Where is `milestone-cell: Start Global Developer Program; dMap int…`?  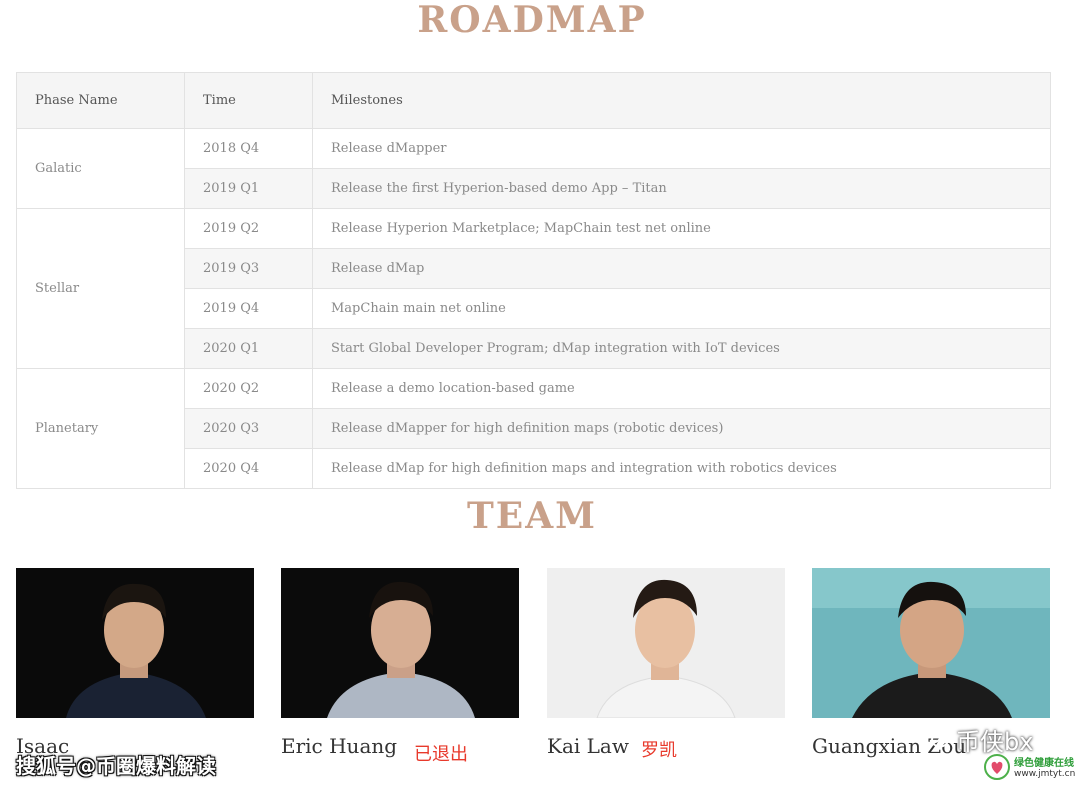 milestone-cell: Start Global Developer Program; dMap int… is located at coordinates (681, 348).